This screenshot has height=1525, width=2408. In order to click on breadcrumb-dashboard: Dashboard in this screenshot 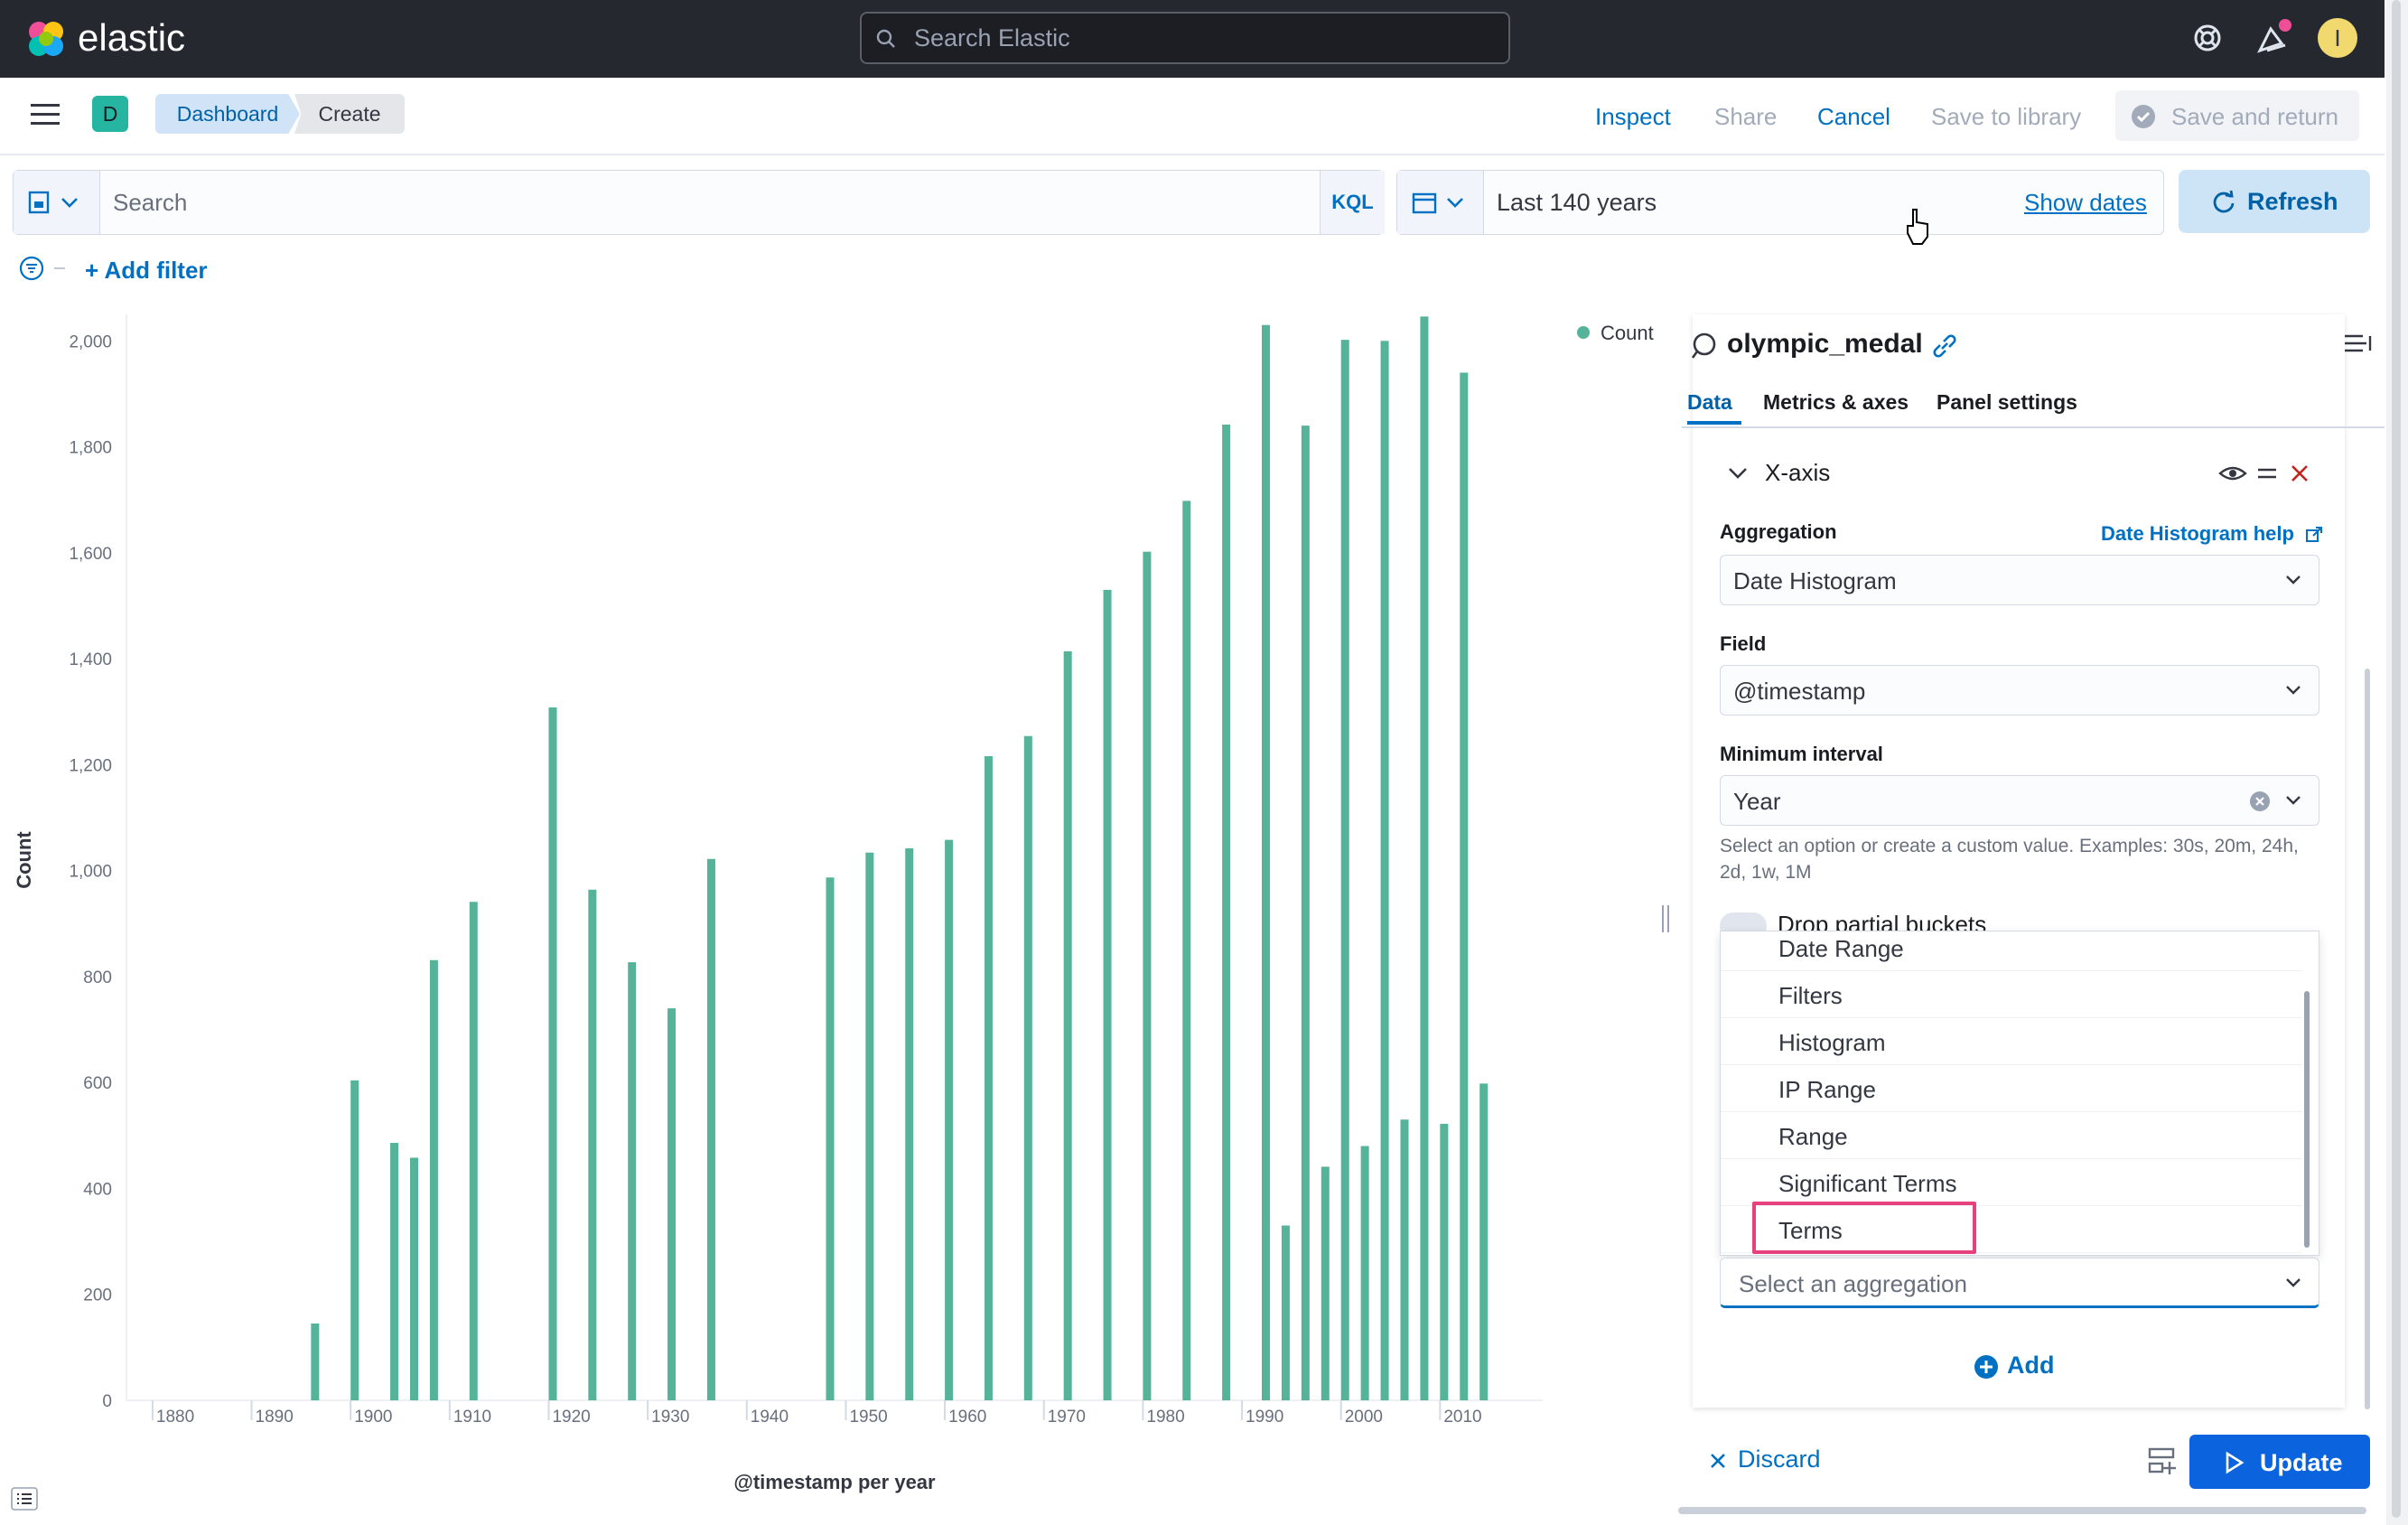, I will do `click(228, 114)`.